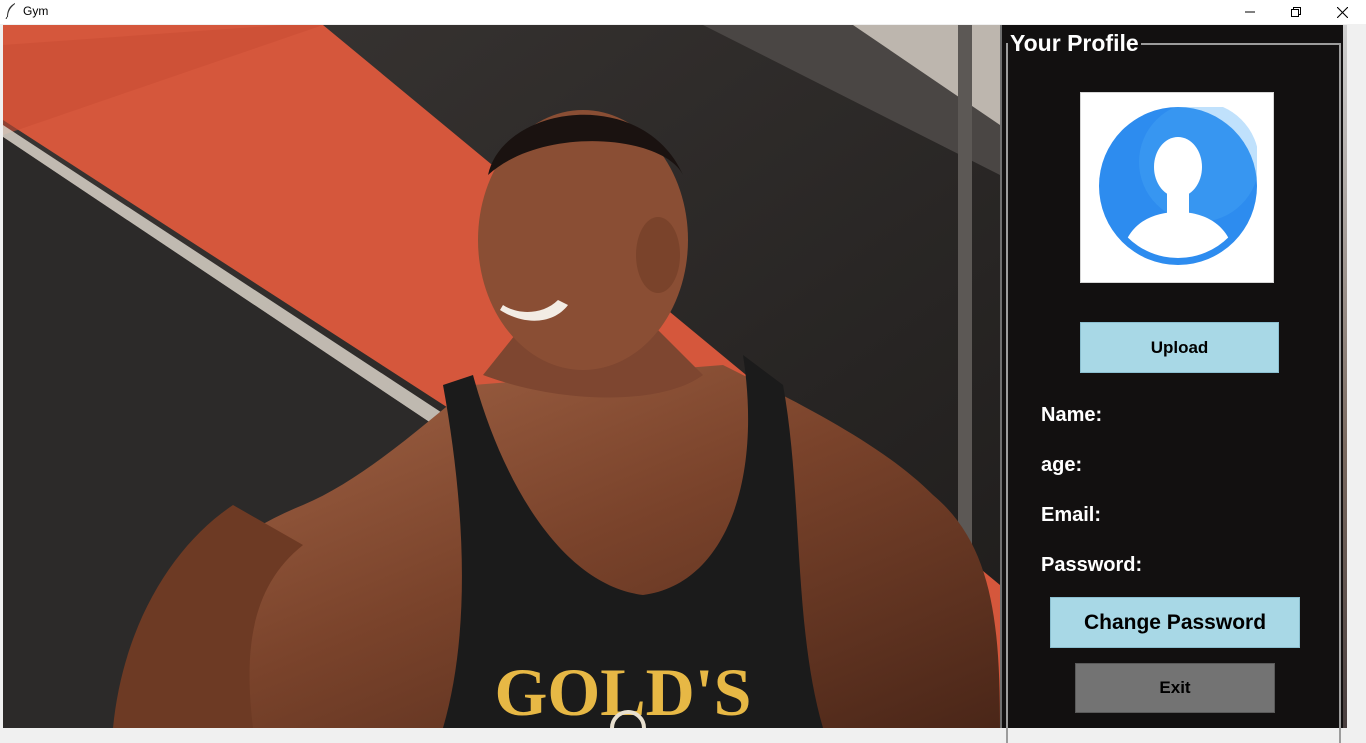 This screenshot has width=1366, height=743. I want to click on restore-button, so click(1296, 12).